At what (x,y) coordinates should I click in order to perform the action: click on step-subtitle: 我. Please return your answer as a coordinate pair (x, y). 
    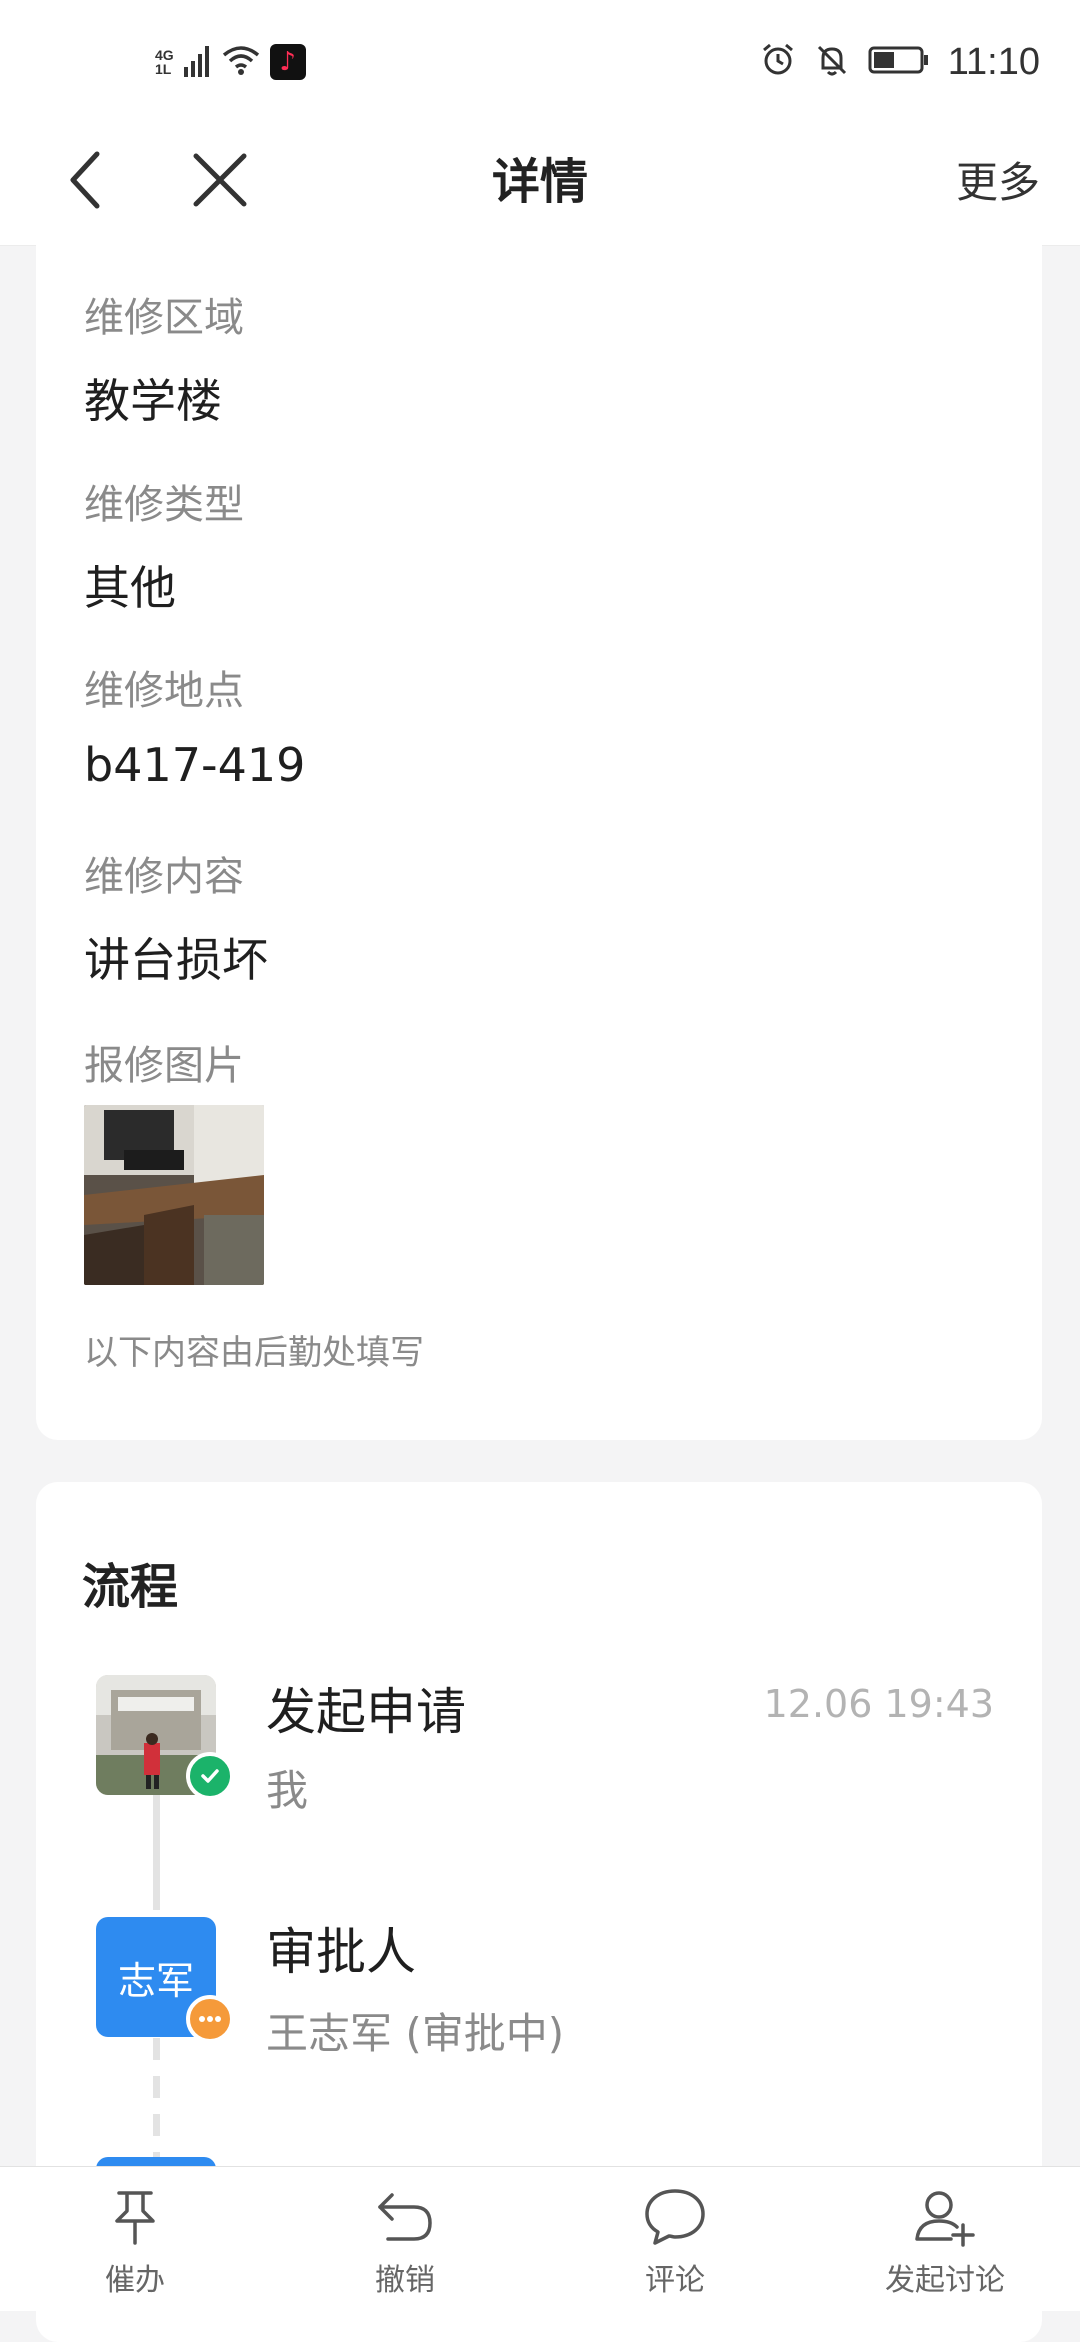
    Looking at the image, I should click on (287, 1790).